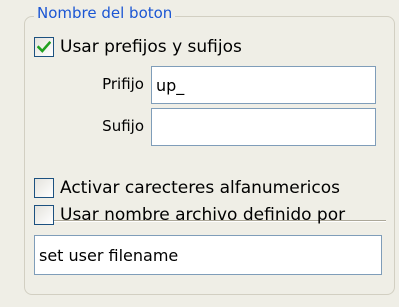 Image resolution: width=399 pixels, height=307 pixels. I want to click on use-prefix-suffix-checkbox, so click(44, 47).